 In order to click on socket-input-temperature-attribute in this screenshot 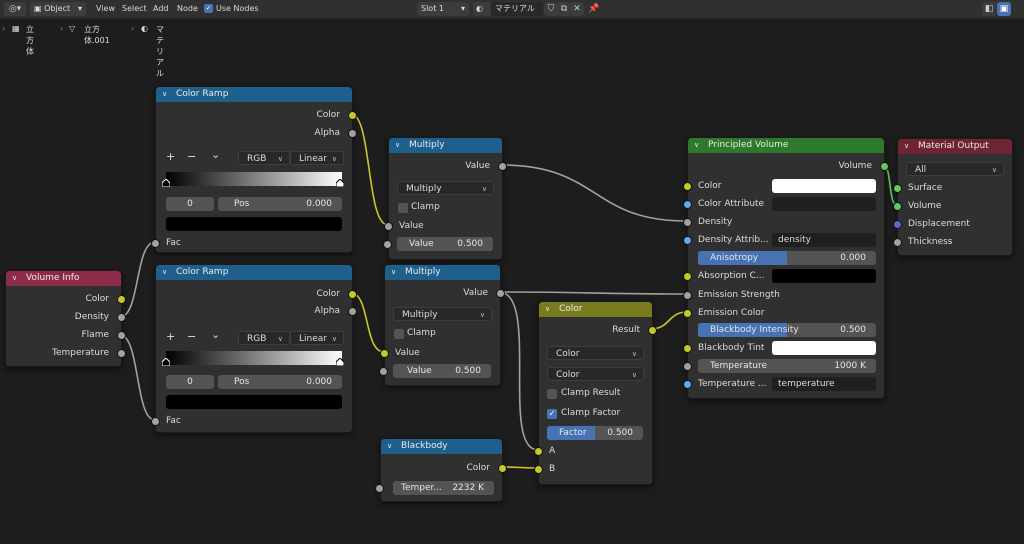, I will do `click(687, 384)`.